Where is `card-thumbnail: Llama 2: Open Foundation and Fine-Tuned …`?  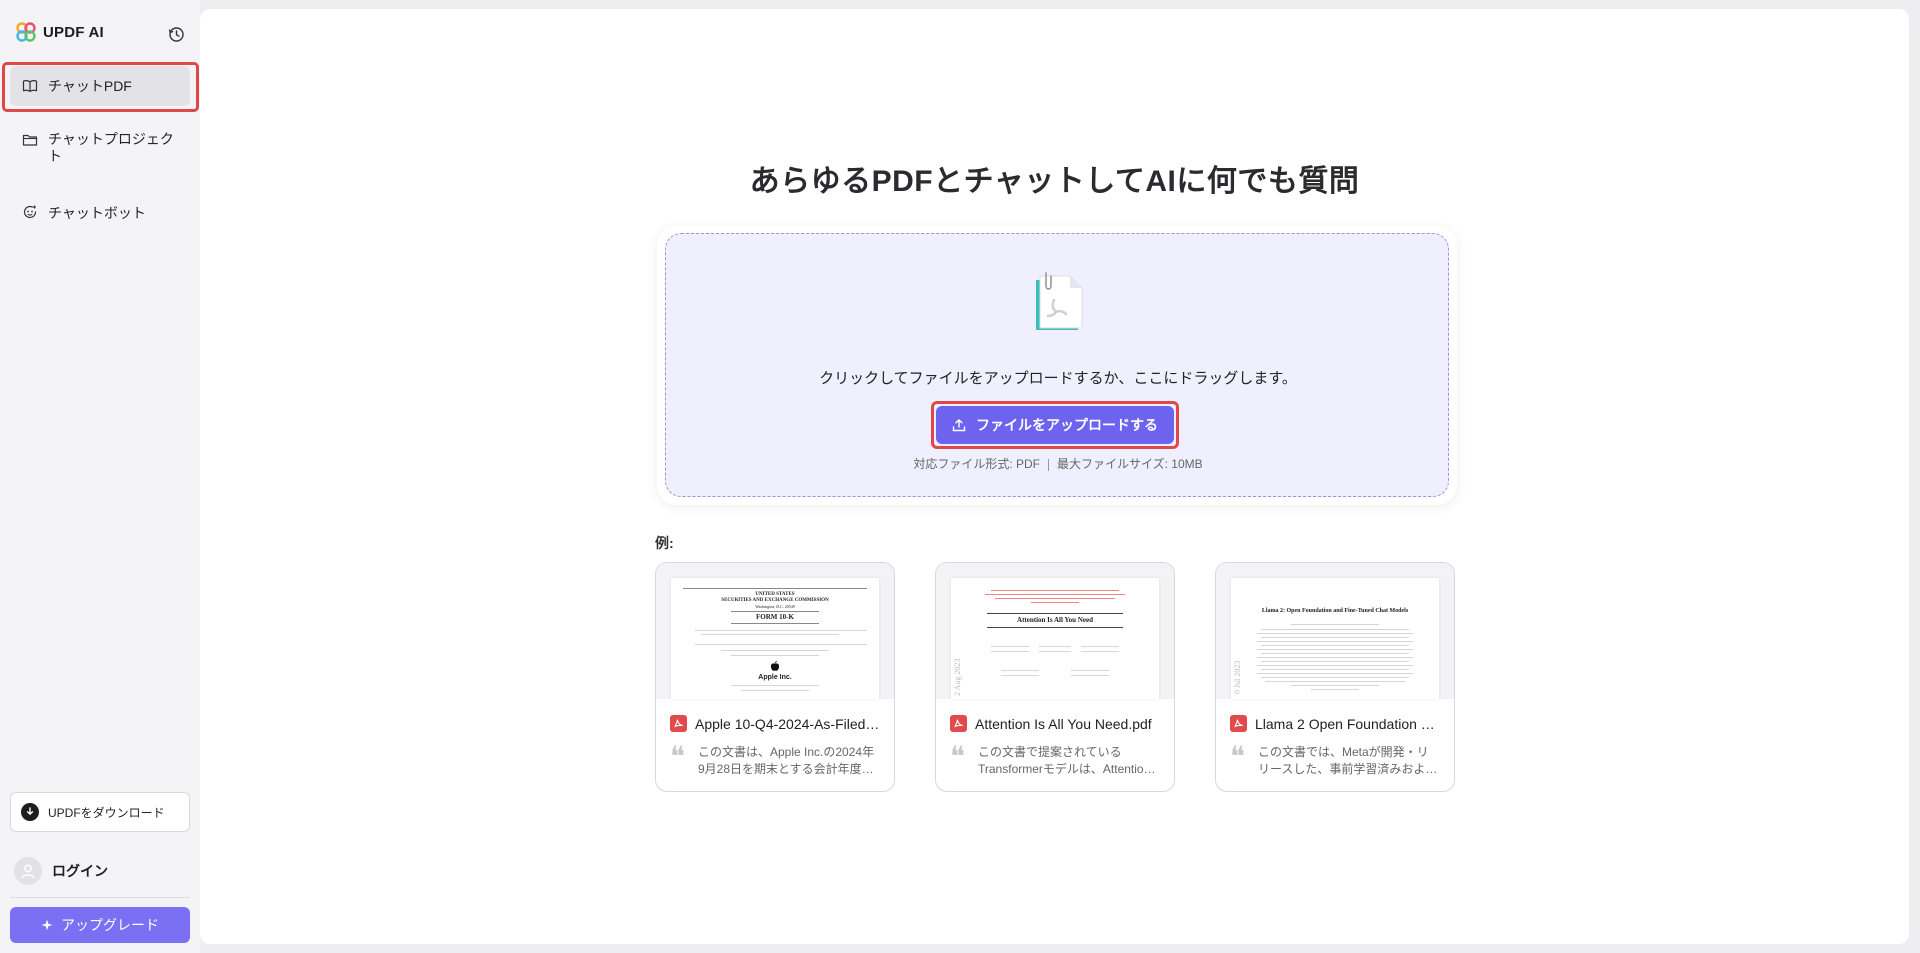
card-thumbnail: Llama 2: Open Foundation and Fine-Tuned … is located at coordinates (1335, 631).